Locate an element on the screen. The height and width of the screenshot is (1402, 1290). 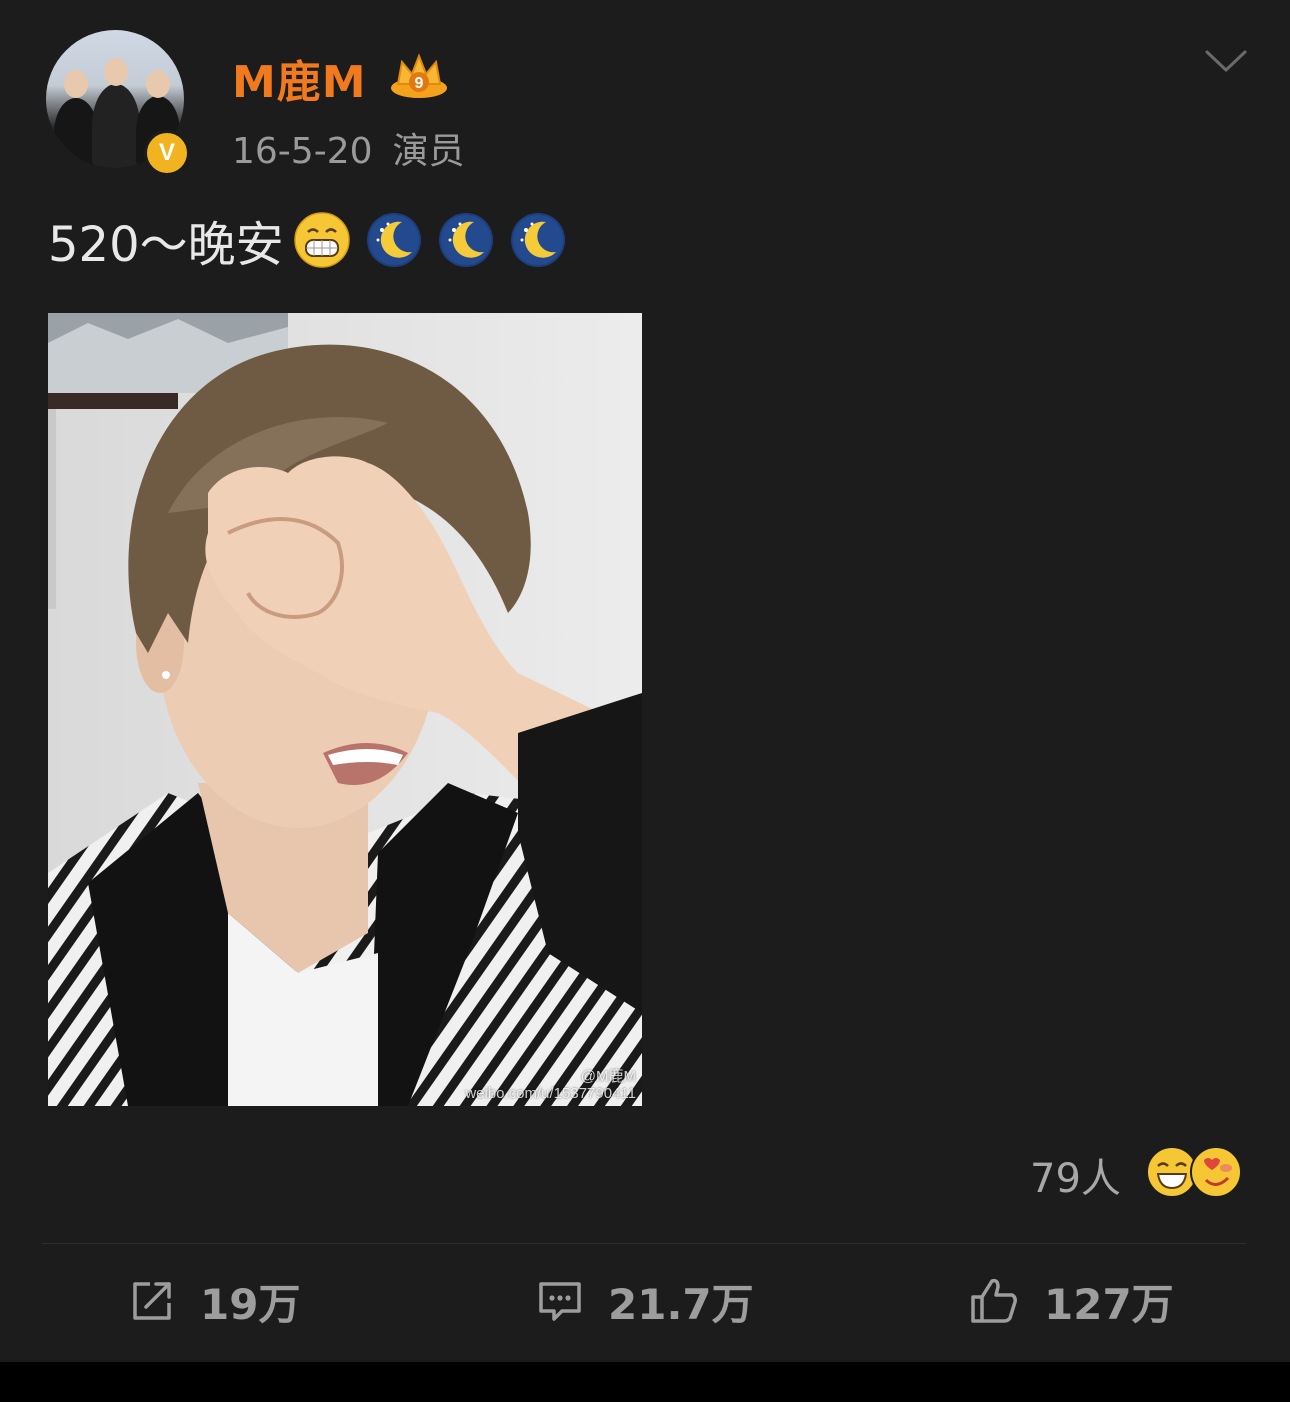
watermark-handle: @M鹿M is located at coordinates (608, 1076).